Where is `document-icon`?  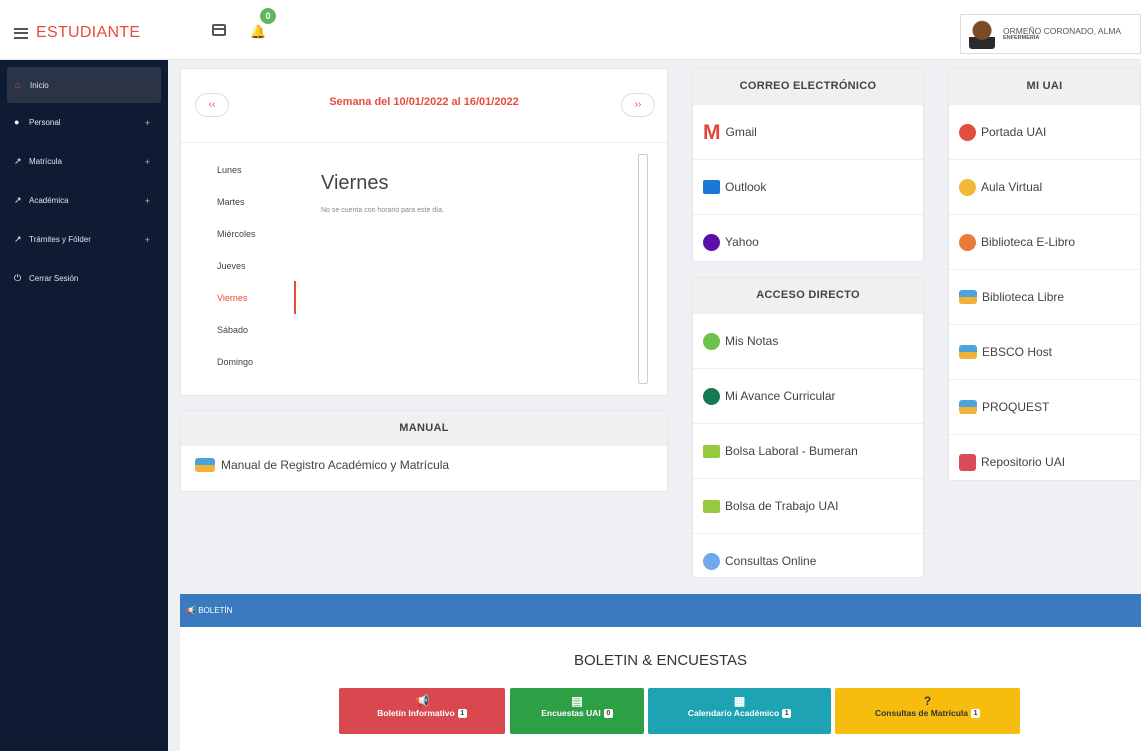
document-icon is located at coordinates (711, 396).